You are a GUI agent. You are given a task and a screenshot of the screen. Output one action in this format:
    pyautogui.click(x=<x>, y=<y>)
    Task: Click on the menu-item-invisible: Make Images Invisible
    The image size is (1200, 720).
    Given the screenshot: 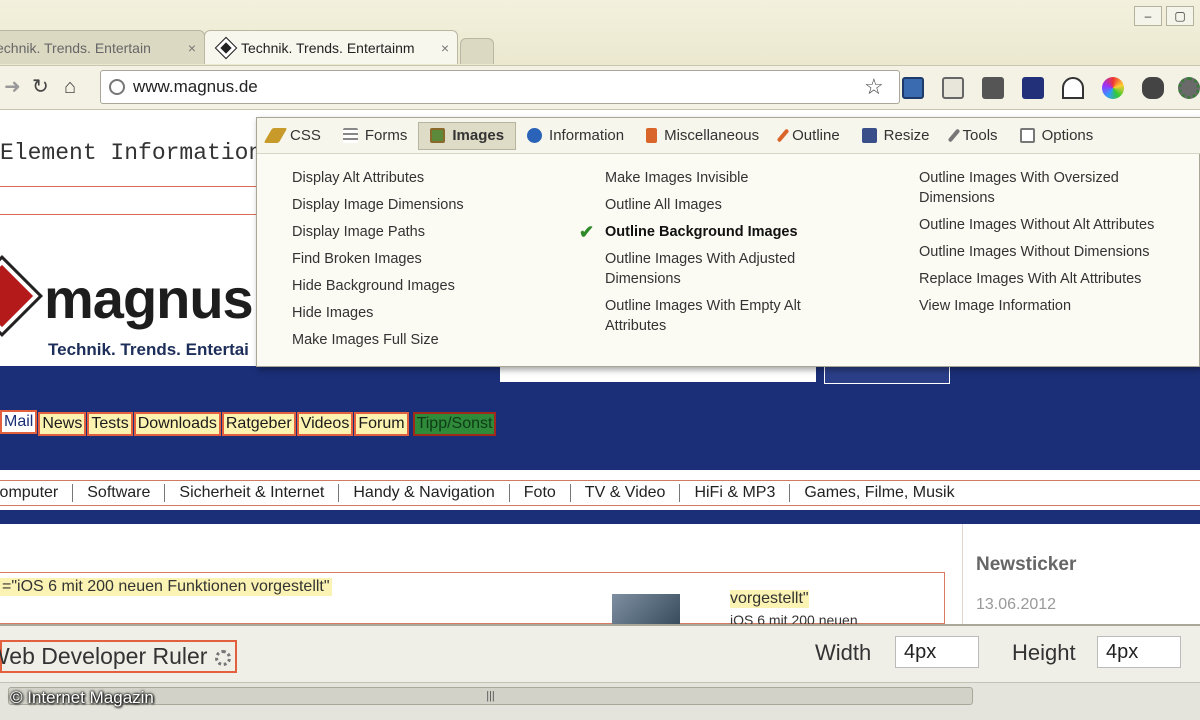 What is the action you would take?
    pyautogui.click(x=727, y=178)
    